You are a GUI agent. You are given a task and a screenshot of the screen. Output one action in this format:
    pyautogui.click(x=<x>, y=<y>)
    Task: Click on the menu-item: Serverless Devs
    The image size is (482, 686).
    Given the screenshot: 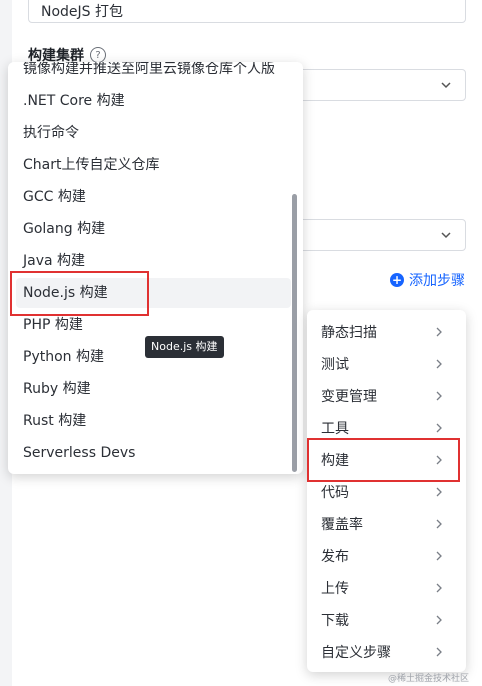 What is the action you would take?
    pyautogui.click(x=145, y=453)
    